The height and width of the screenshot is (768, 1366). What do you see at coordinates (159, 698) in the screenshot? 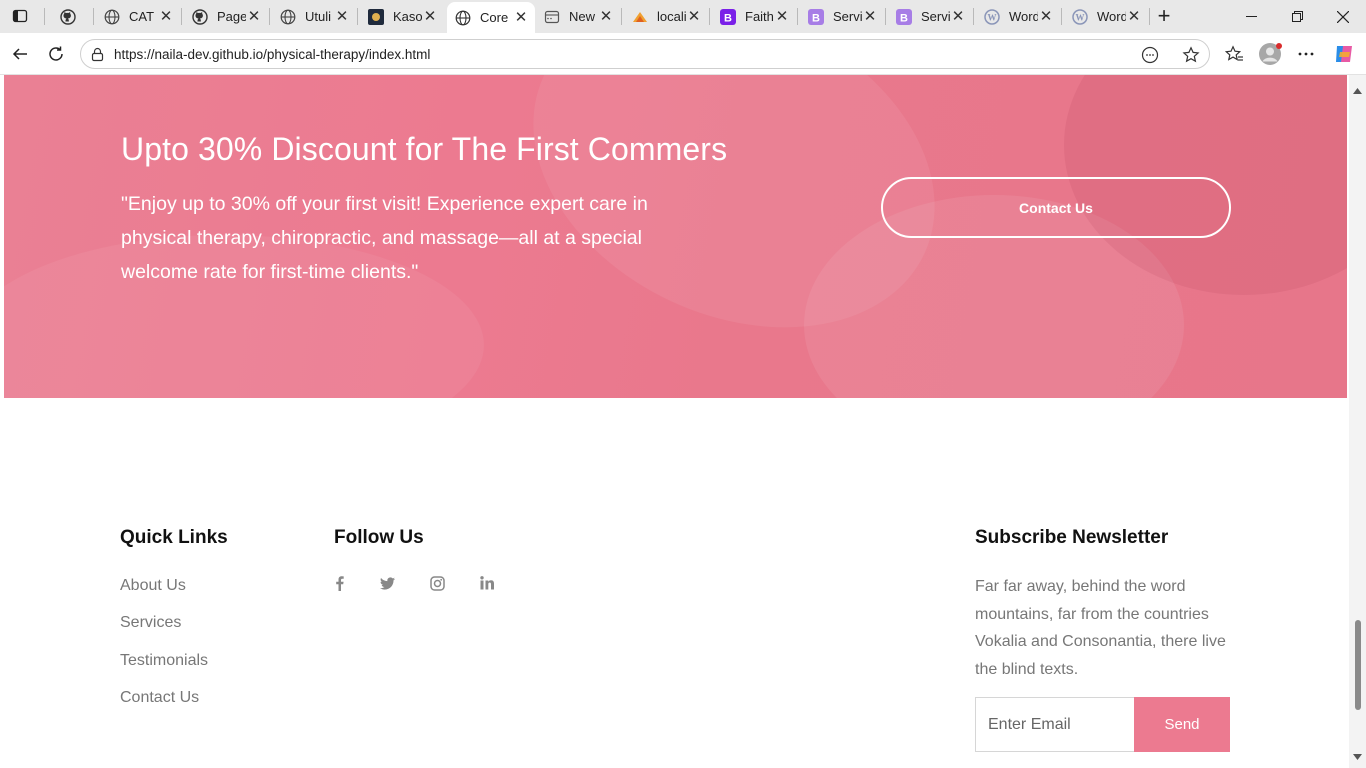
I see `footer-link-contact-us: Contact Us` at bounding box center [159, 698].